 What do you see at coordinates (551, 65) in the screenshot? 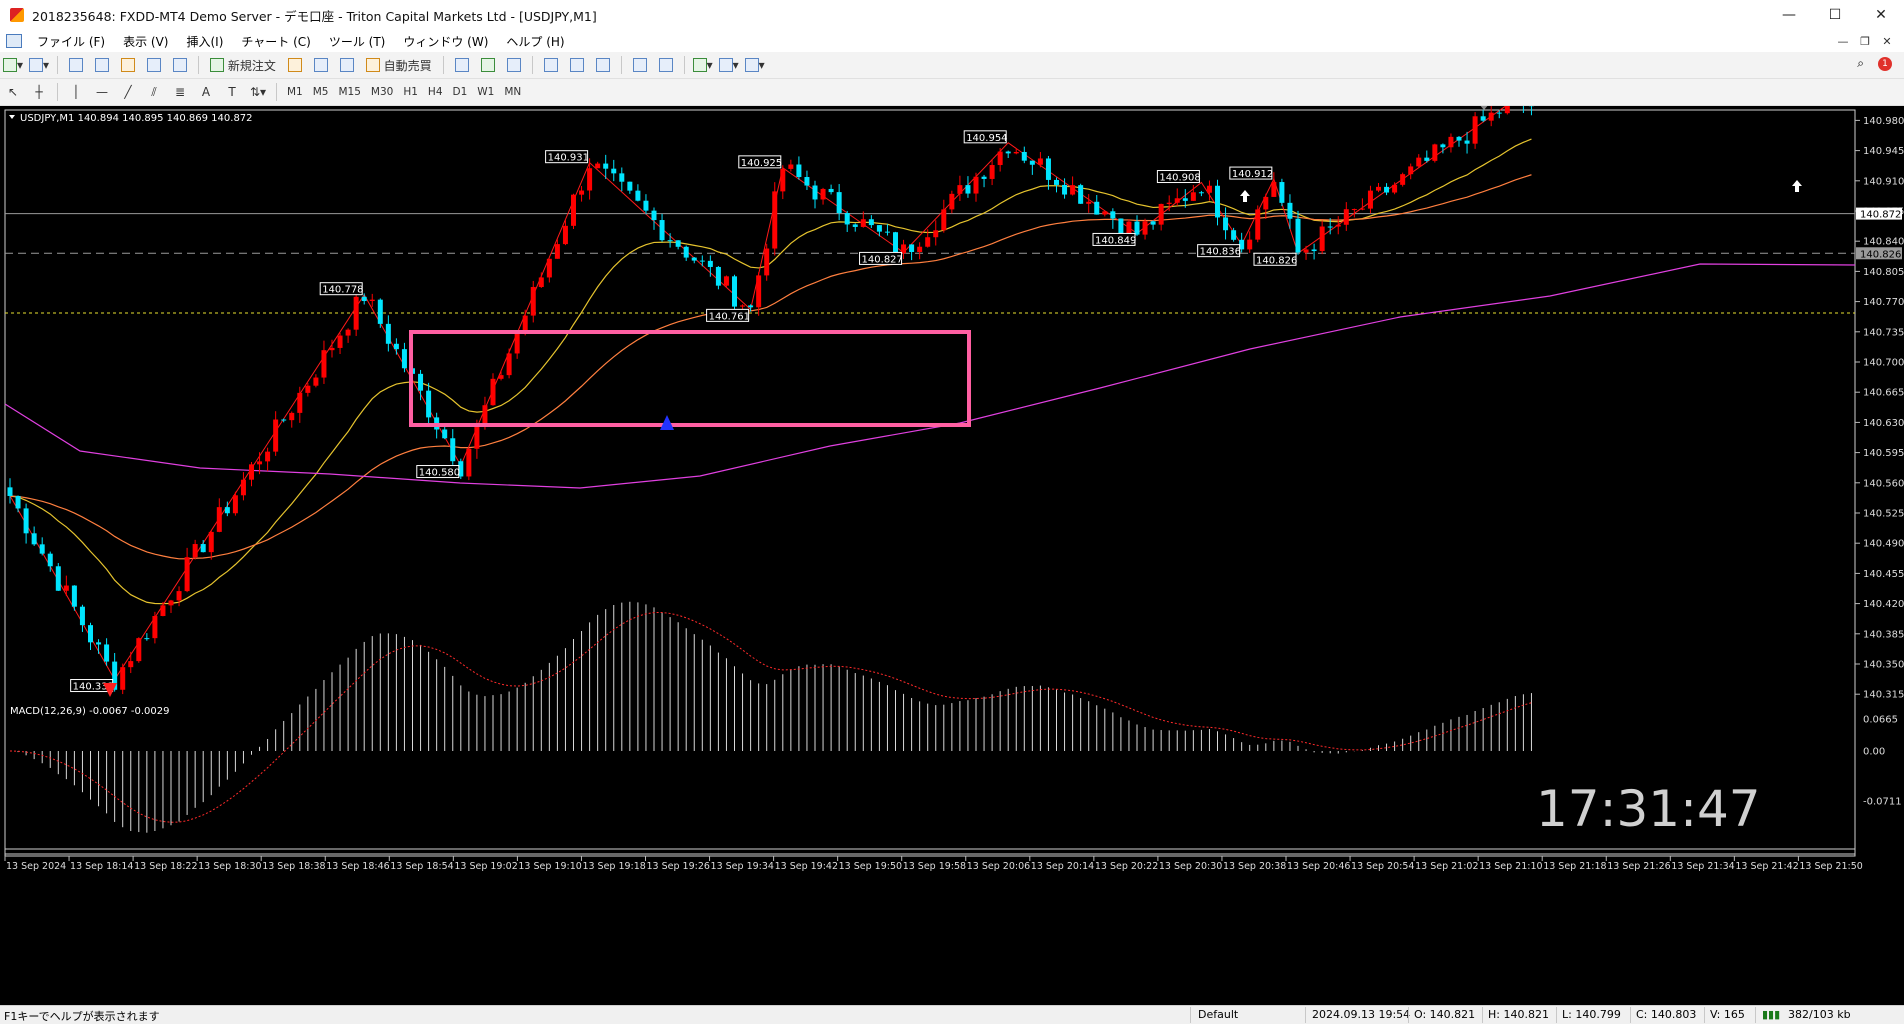
I see `zoom-in-button` at bounding box center [551, 65].